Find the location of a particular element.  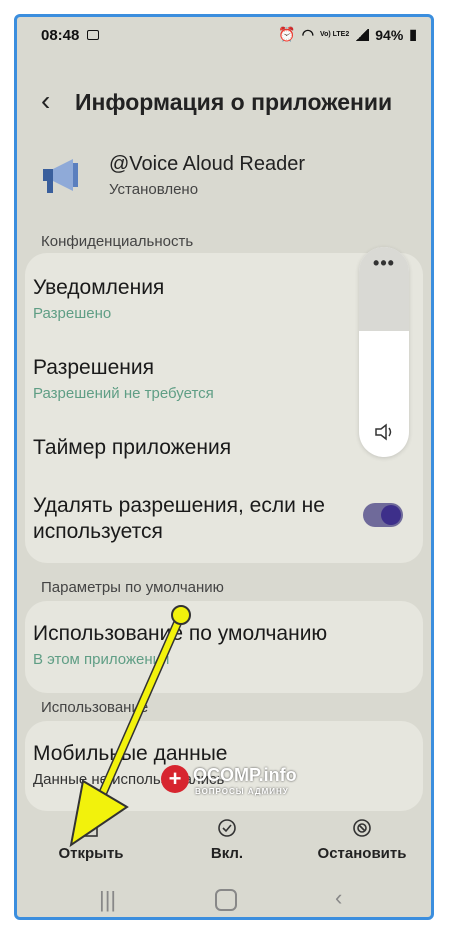

notifications-title: Уведомления is located at coordinates (99, 287).